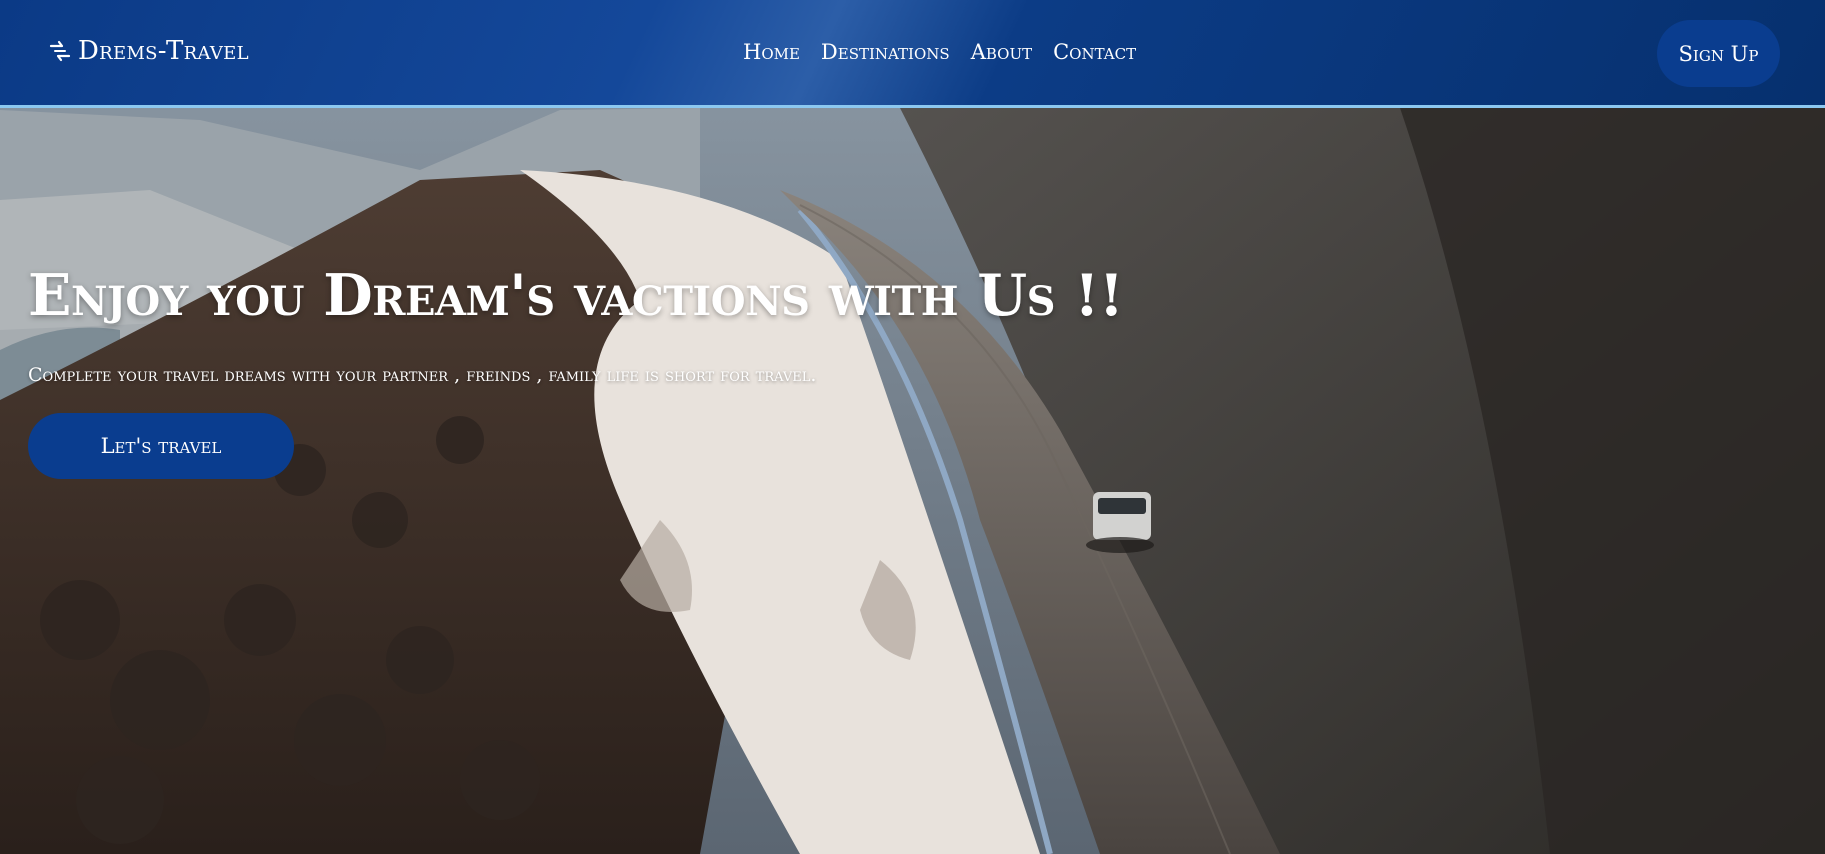 The height and width of the screenshot is (854, 1825). I want to click on nav-link-about: About, so click(1001, 52).